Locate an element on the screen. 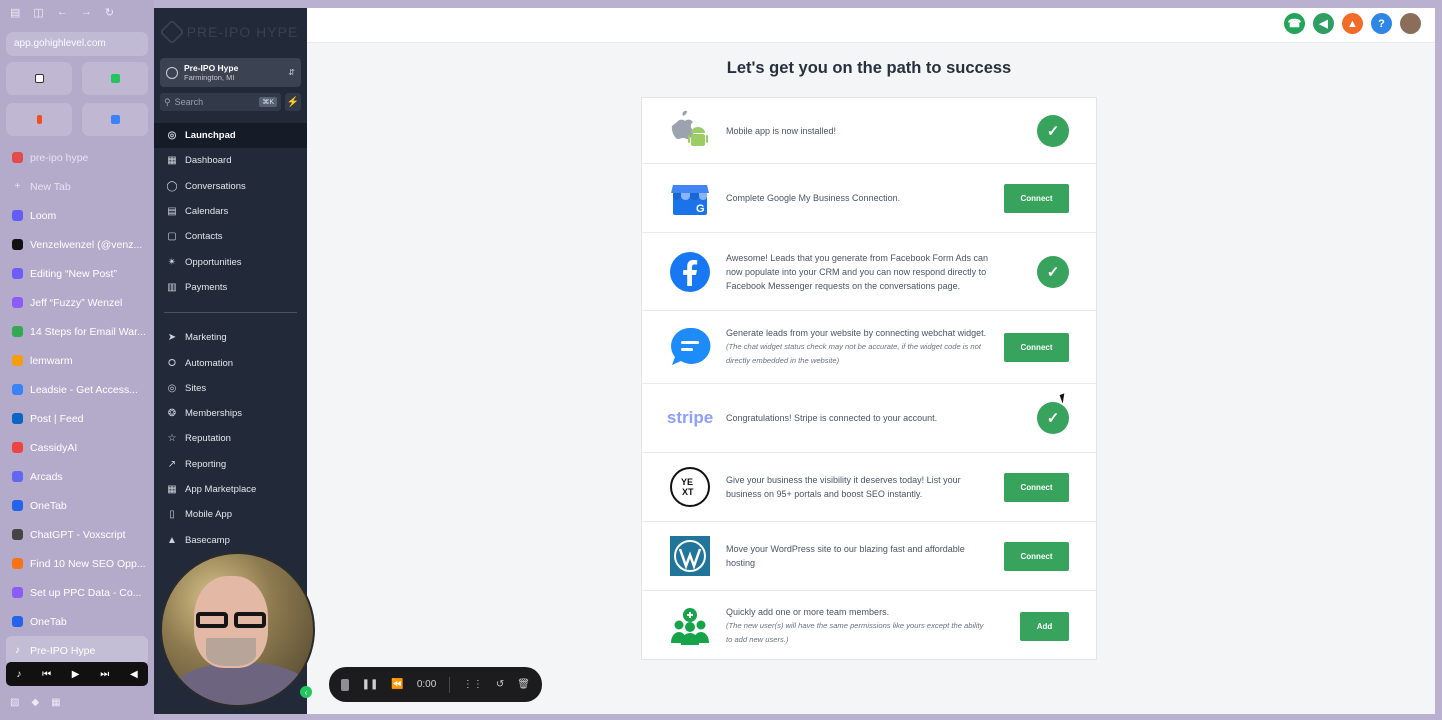 Image resolution: width=1442 pixels, height=720 pixels. calendars-icon: ▤ is located at coordinates (172, 212).